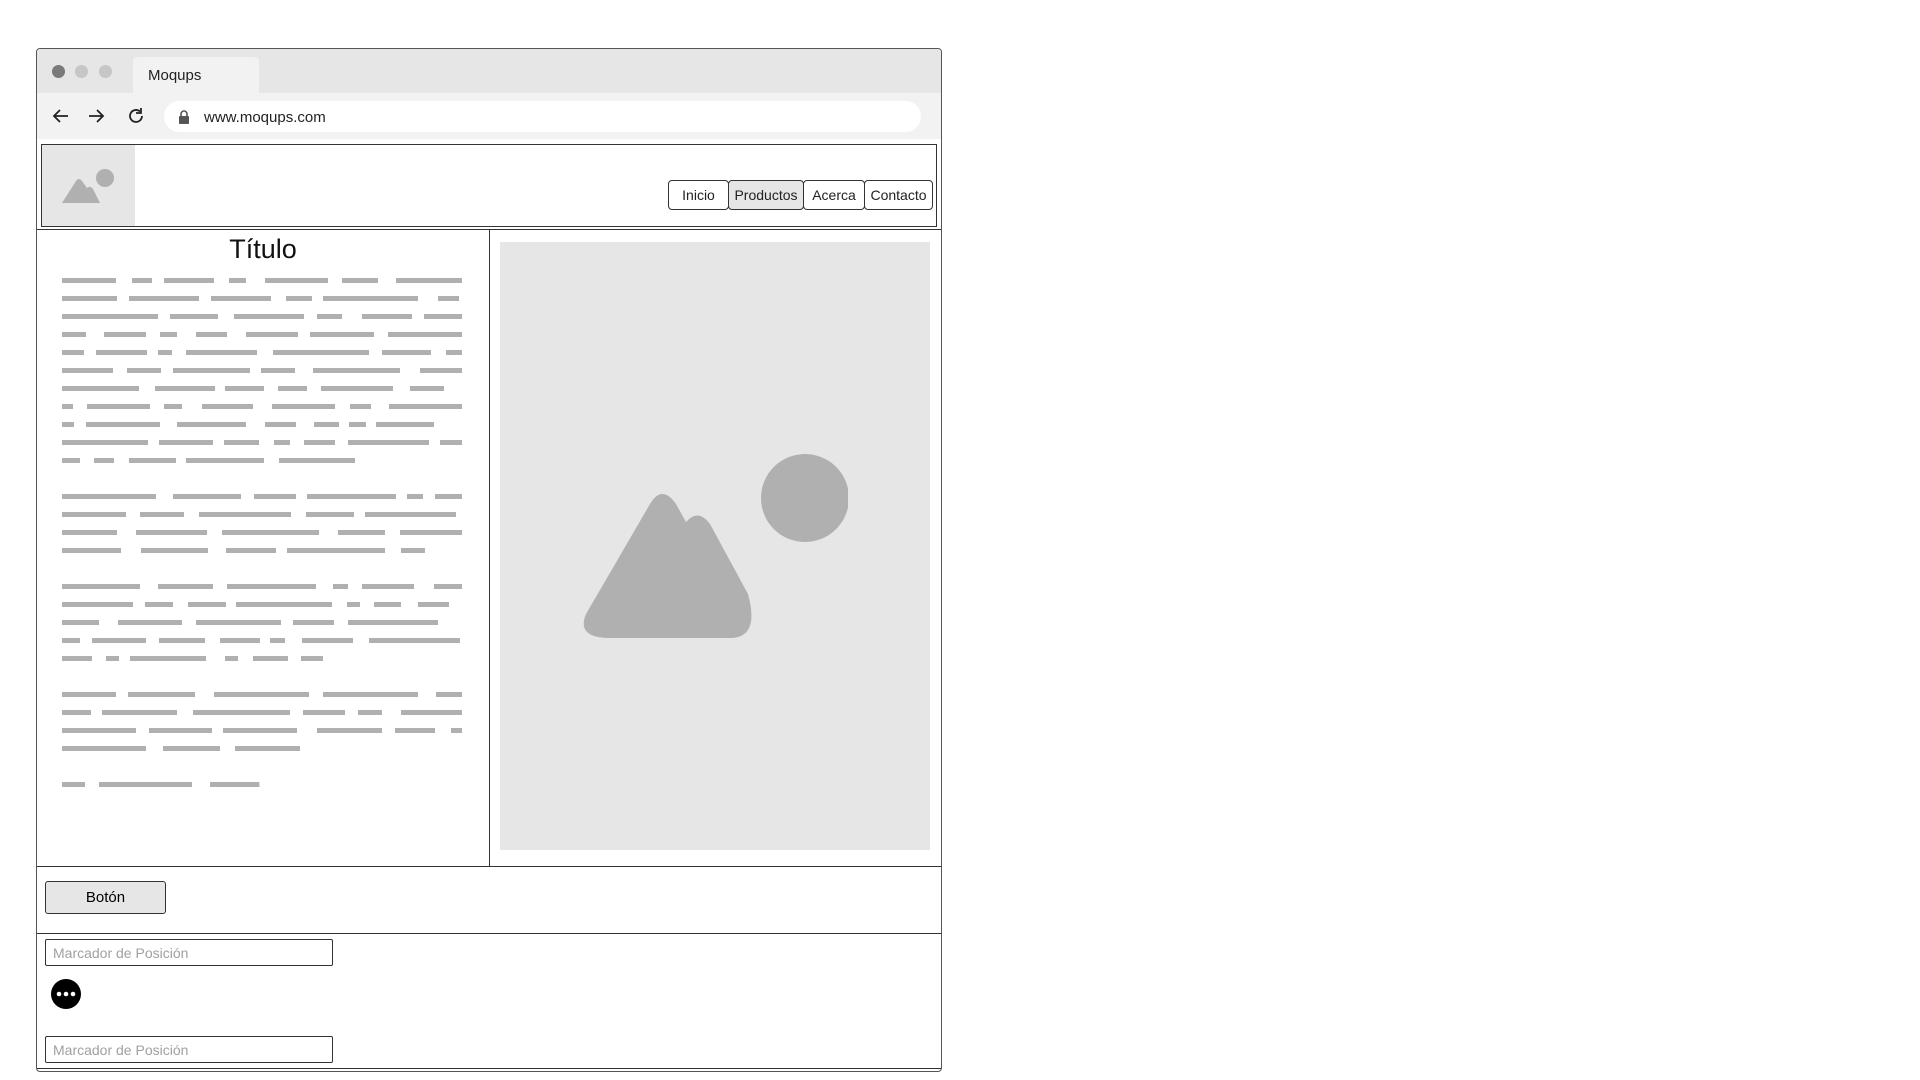 The height and width of the screenshot is (1080, 1920). I want to click on action-button: Botón, so click(105, 897).